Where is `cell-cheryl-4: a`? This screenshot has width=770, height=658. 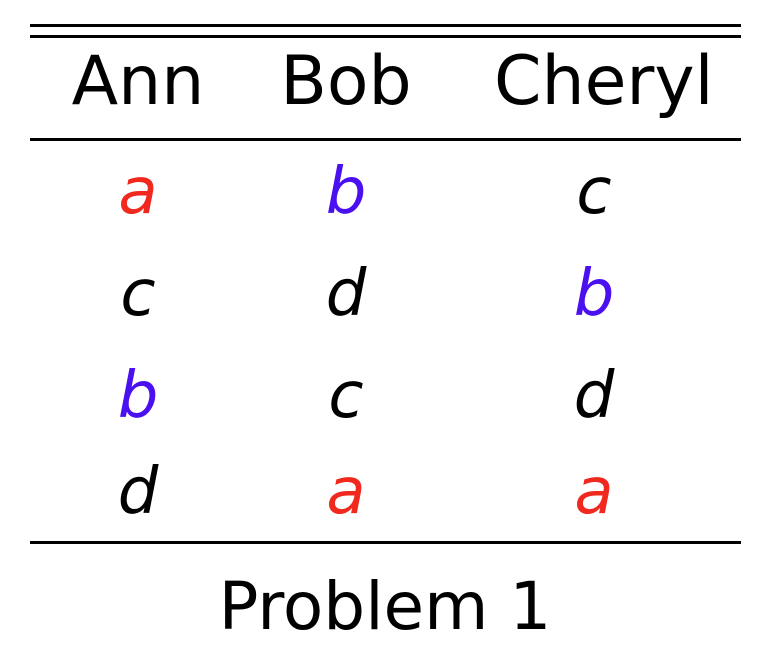
cell-cheryl-4: a is located at coordinates (594, 492).